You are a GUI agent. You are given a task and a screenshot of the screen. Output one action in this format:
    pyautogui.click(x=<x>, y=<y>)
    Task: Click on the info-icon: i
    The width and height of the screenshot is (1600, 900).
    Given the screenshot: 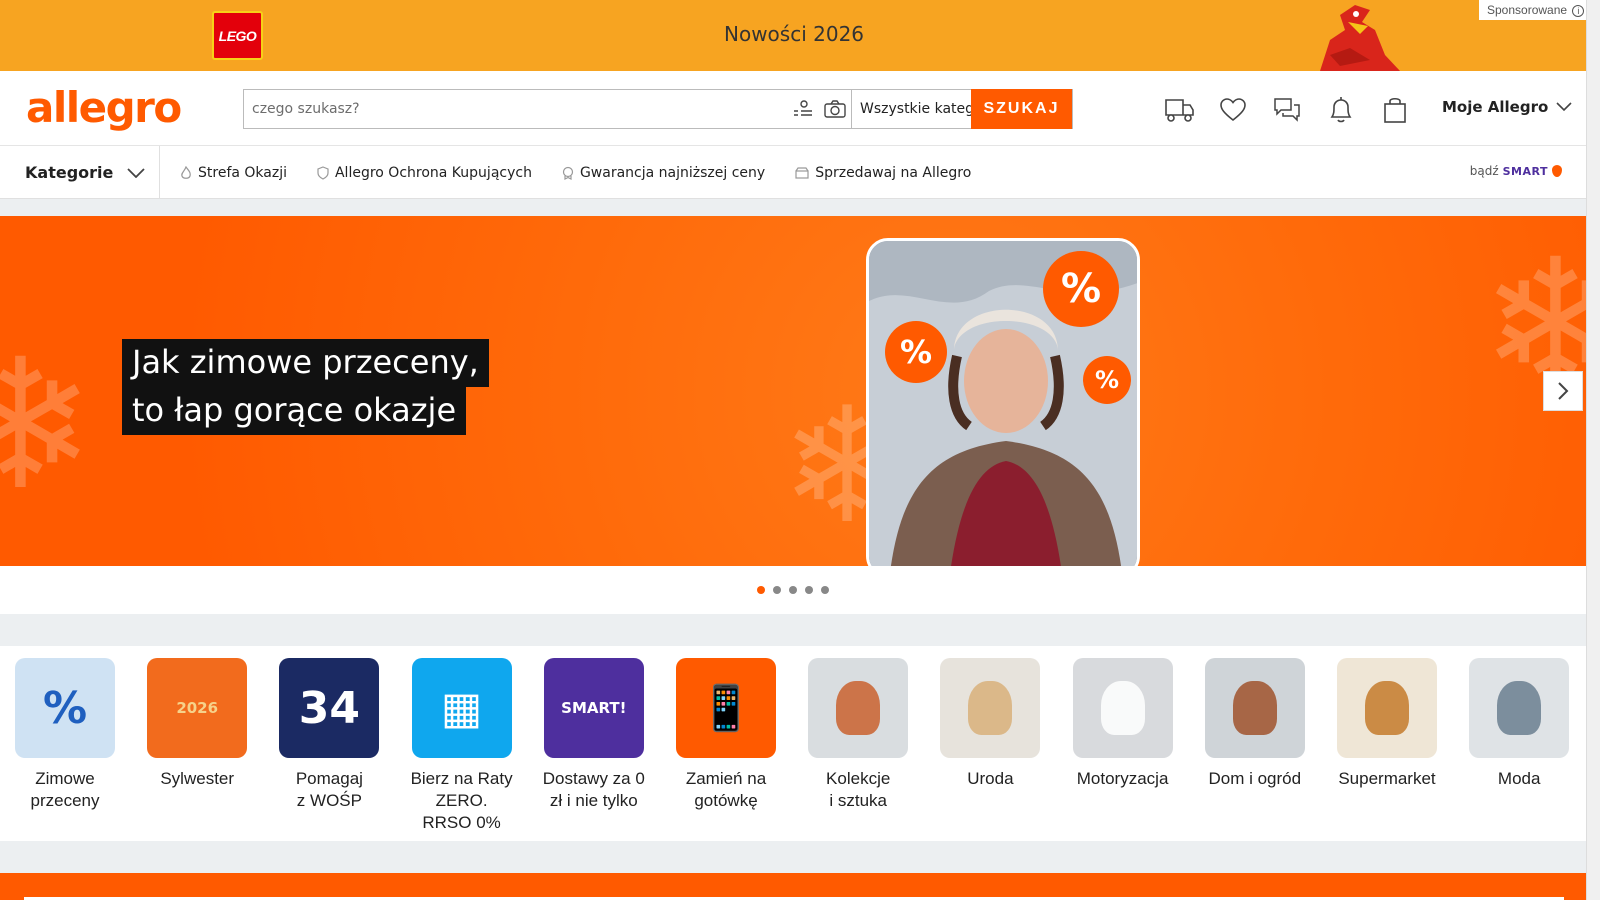 What is the action you would take?
    pyautogui.click(x=1578, y=11)
    